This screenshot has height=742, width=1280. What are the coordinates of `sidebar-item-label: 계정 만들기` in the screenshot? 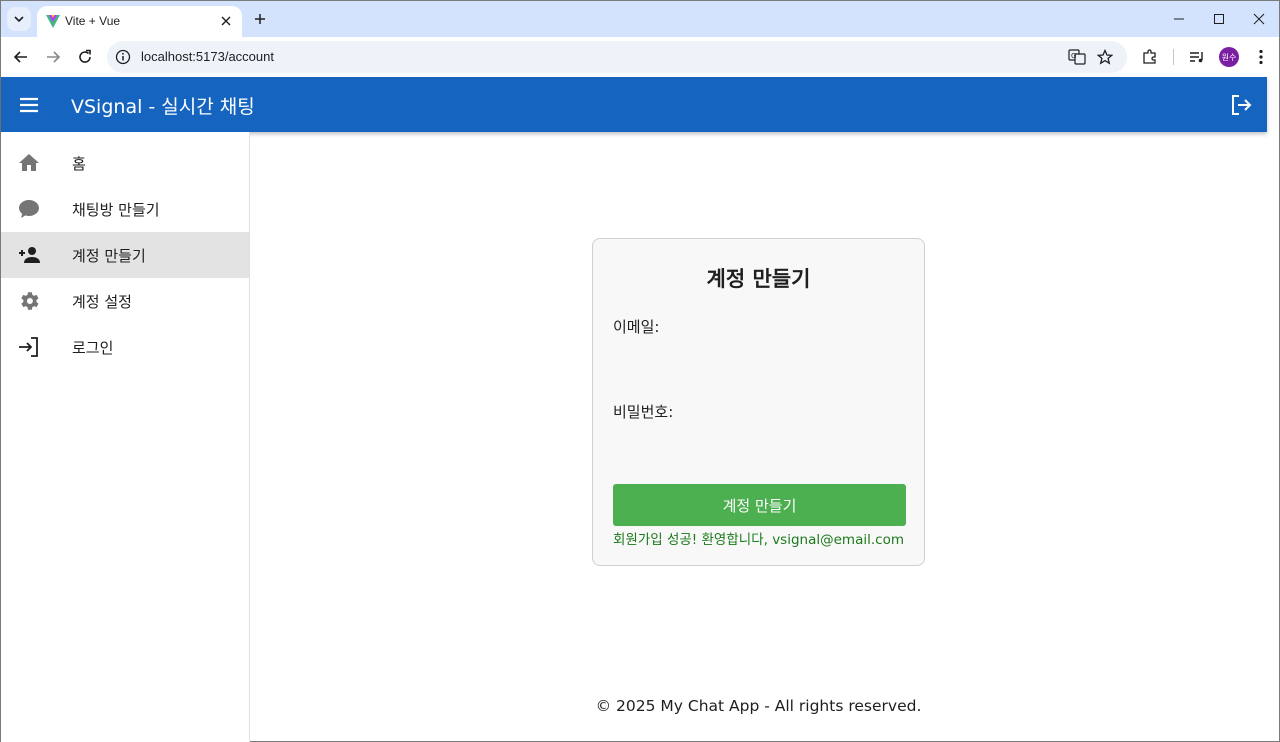 It's located at (109, 256).